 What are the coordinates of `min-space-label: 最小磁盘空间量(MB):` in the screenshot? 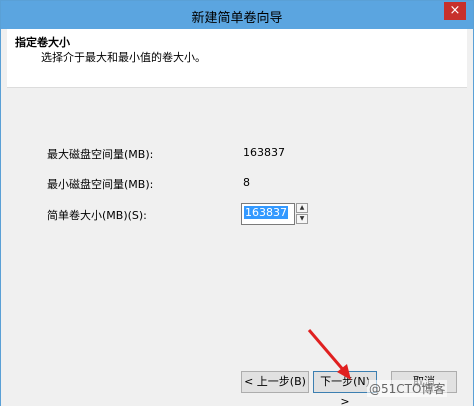 It's located at (100, 184).